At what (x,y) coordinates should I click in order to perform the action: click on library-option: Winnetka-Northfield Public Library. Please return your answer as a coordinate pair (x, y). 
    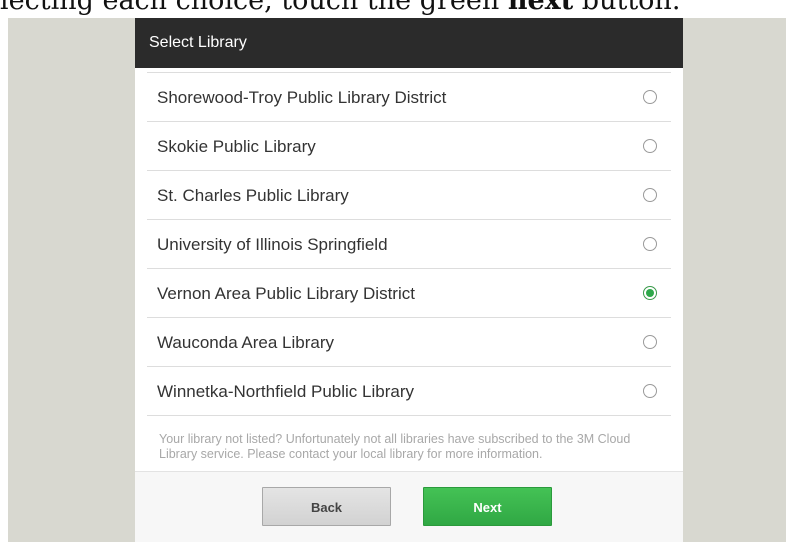
    Looking at the image, I should click on (409, 391).